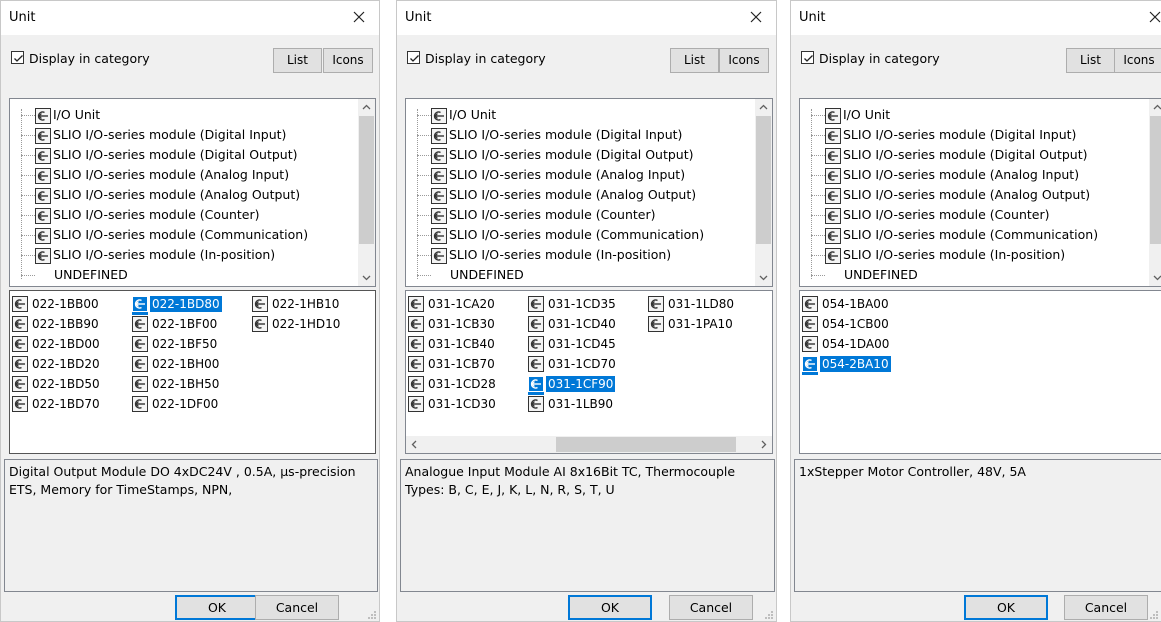 Image resolution: width=1161 pixels, height=622 pixels. What do you see at coordinates (185, 404) in the screenshot?
I see `module-name: 022-1DF00` at bounding box center [185, 404].